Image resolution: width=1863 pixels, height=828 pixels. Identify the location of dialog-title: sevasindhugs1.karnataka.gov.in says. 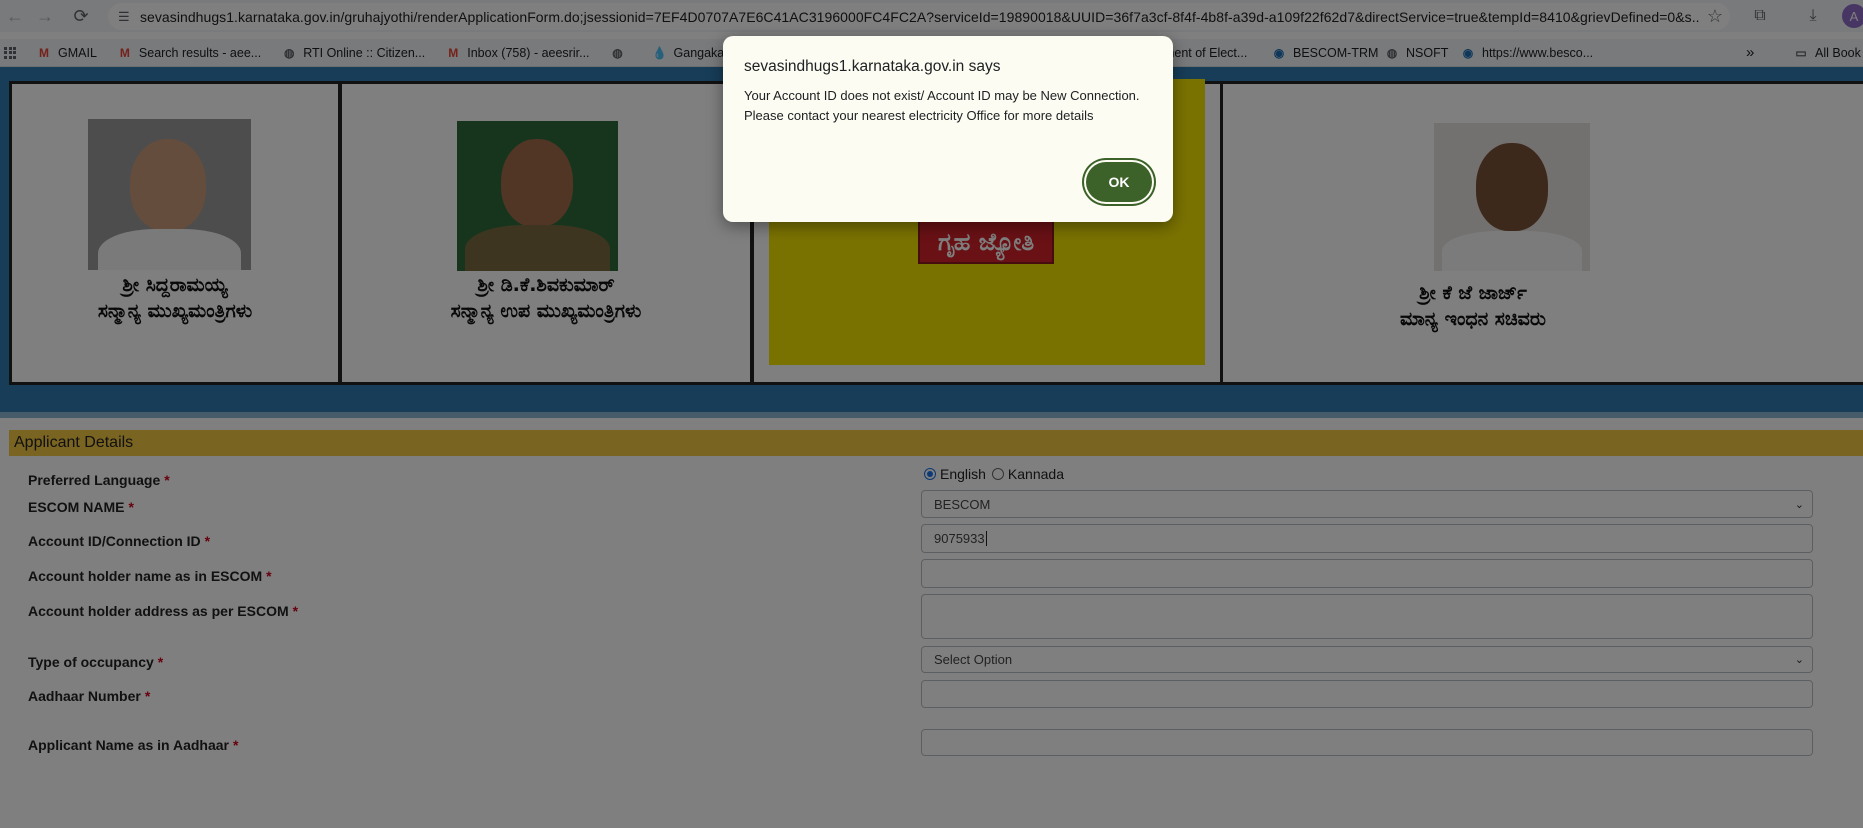
(872, 66).